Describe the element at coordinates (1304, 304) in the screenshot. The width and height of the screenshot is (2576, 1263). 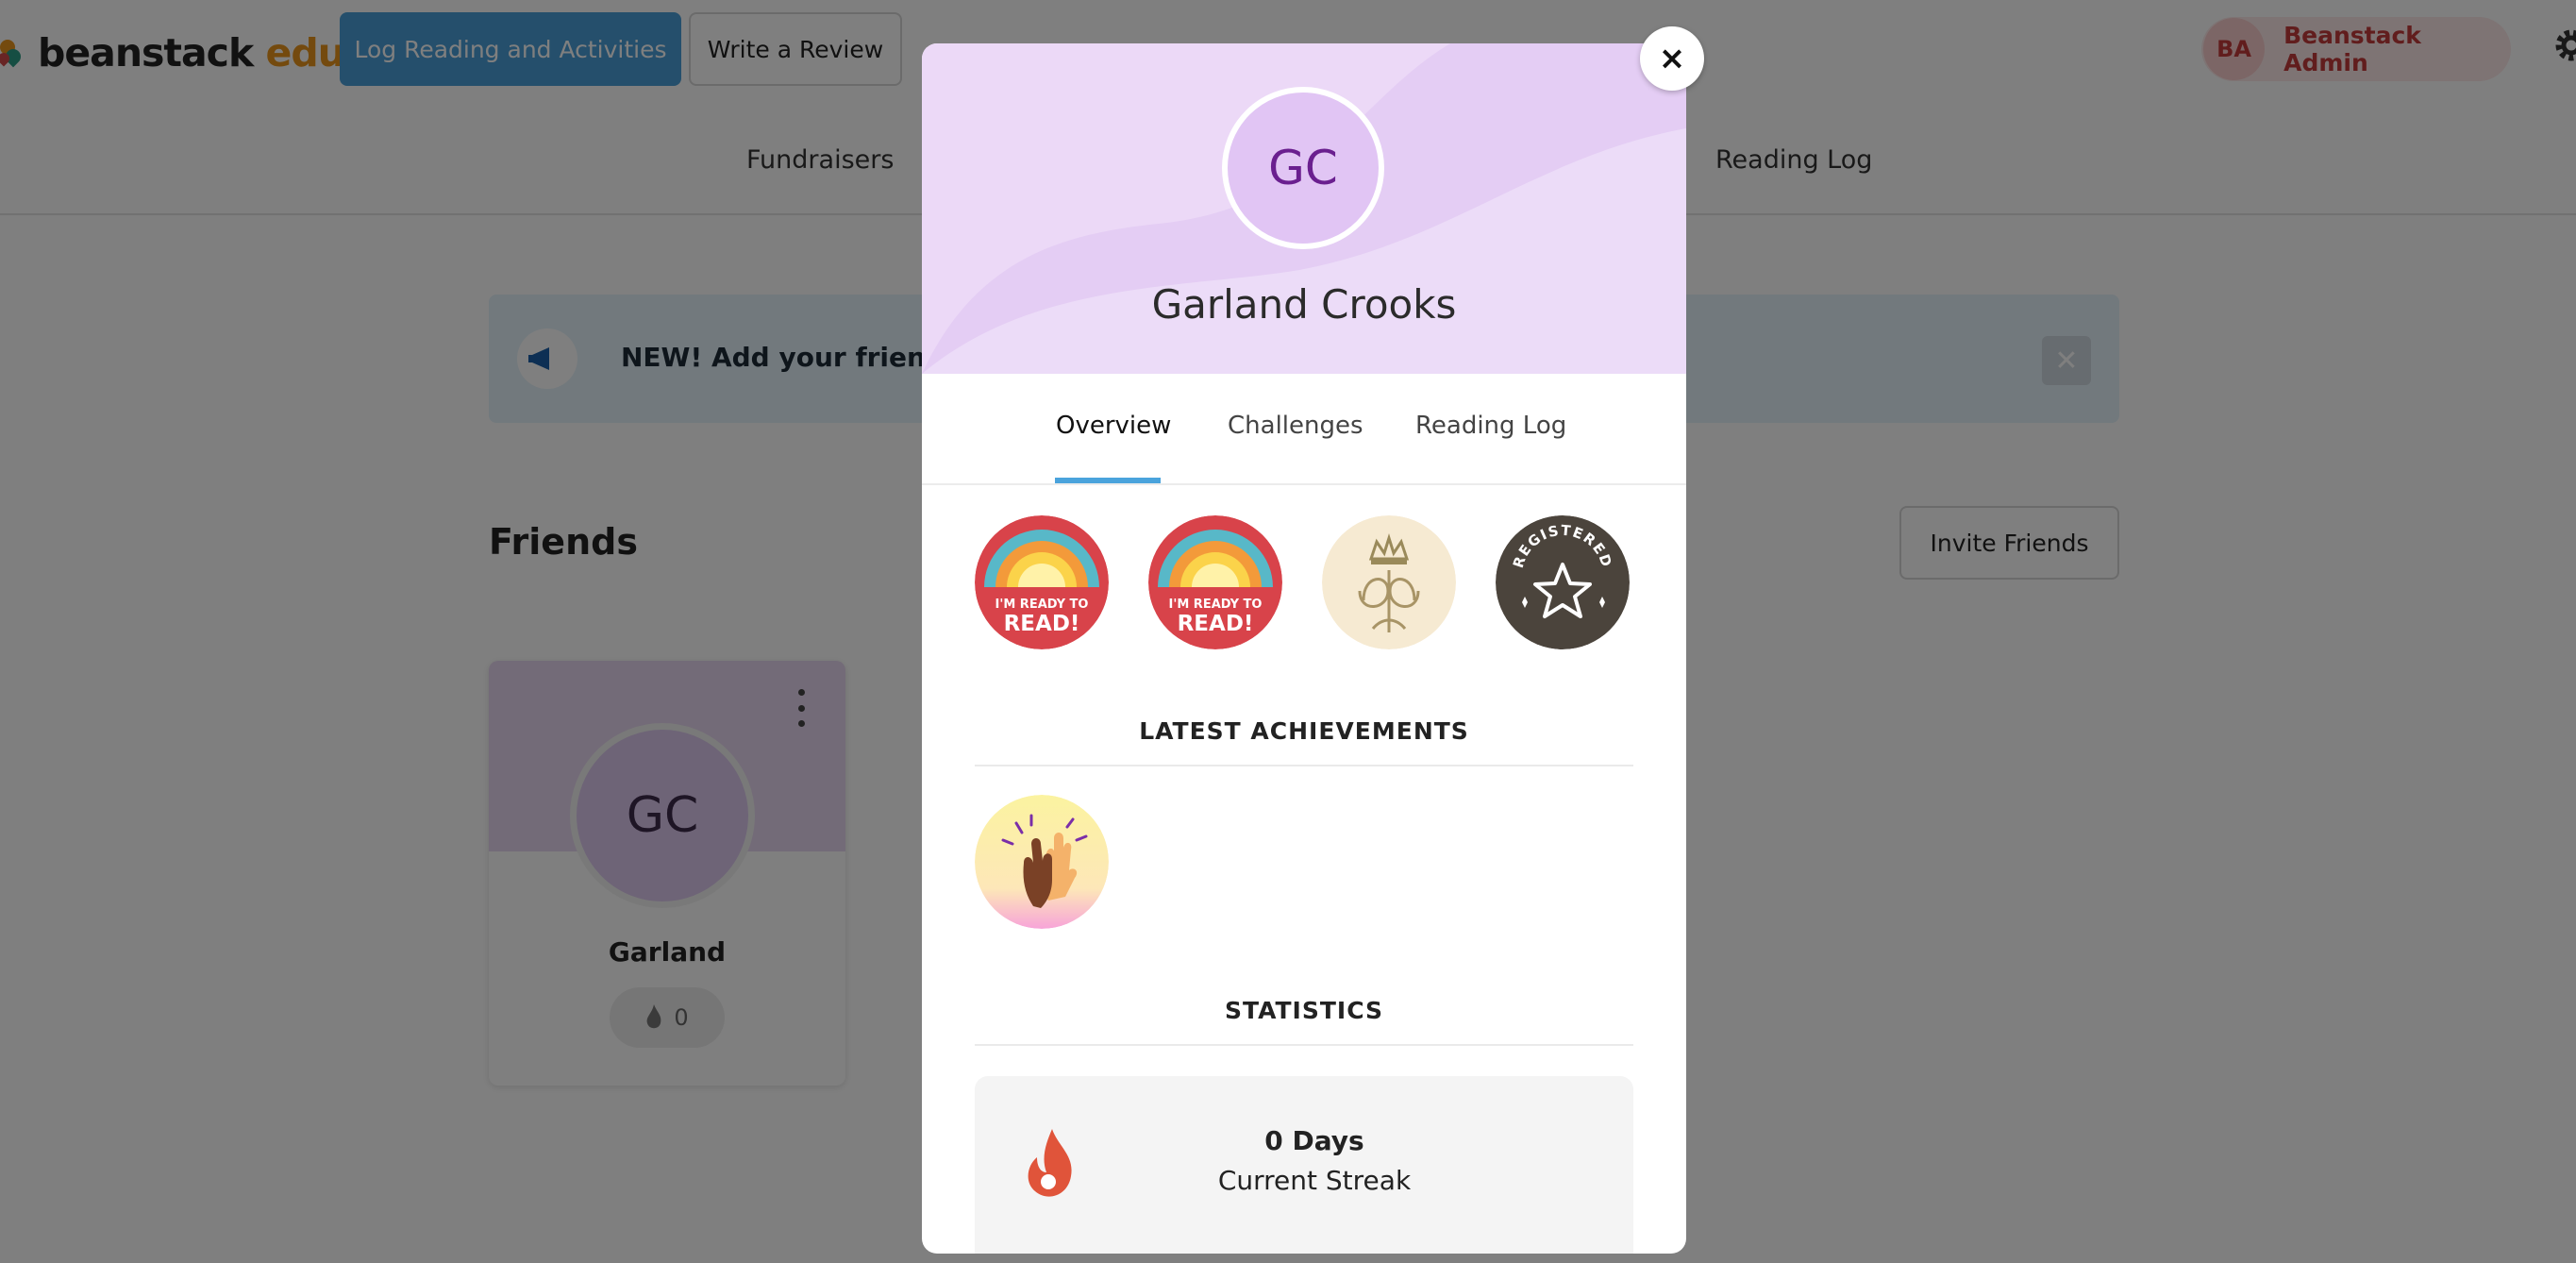
I see `profile-name: Garland Crooks` at that location.